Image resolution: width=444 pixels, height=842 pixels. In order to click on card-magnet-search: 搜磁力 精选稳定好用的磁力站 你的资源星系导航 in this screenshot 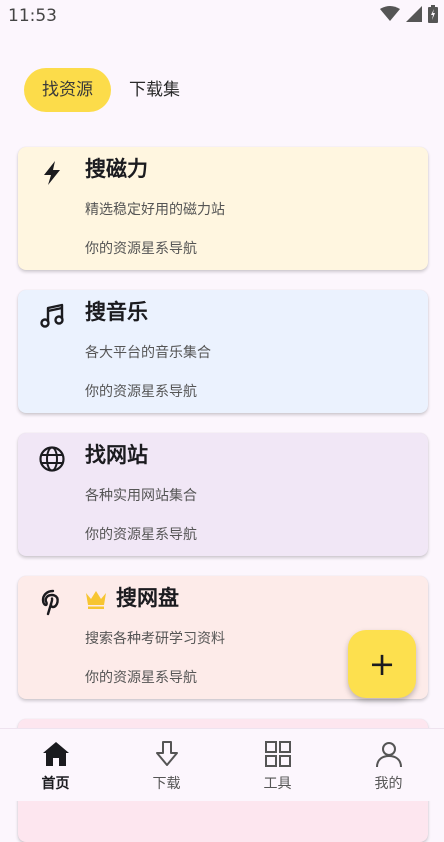, I will do `click(223, 208)`.